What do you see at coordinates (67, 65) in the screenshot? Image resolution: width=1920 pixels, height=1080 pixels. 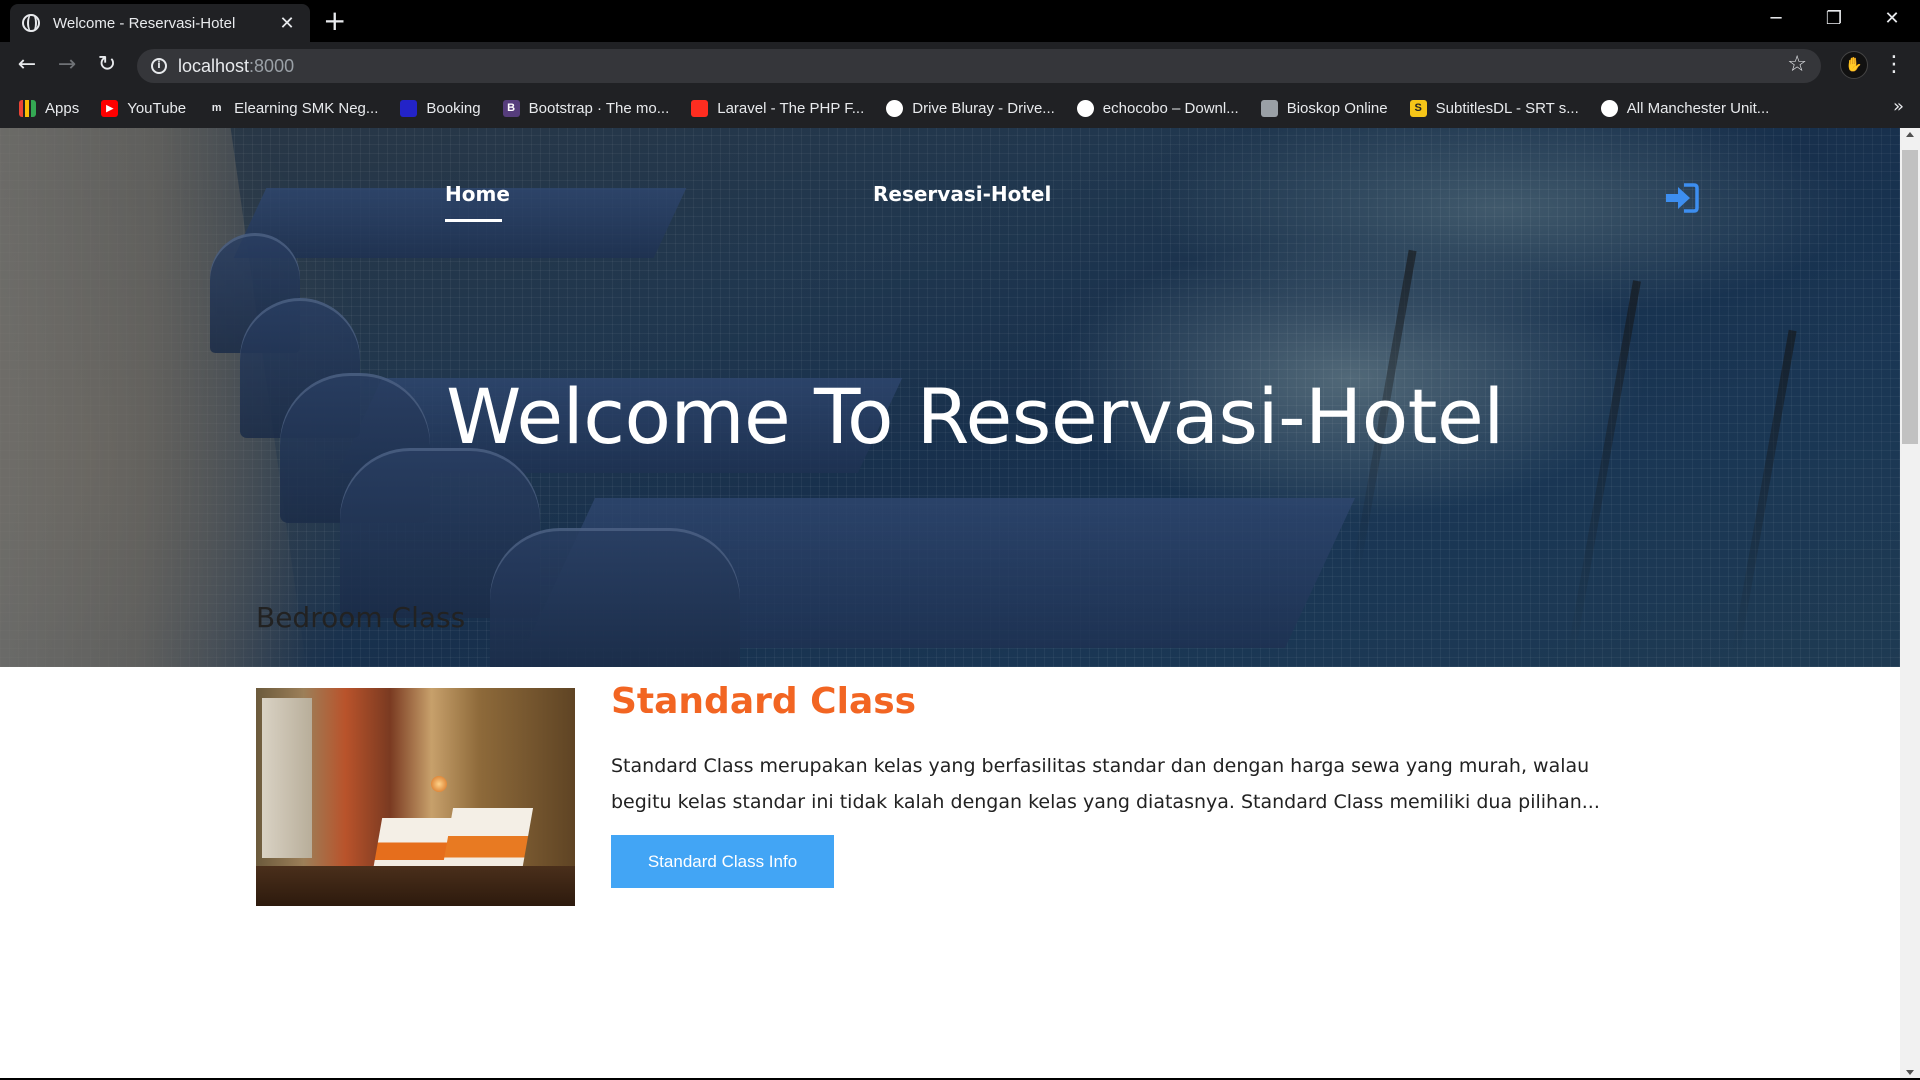 I see `forward-button: →` at bounding box center [67, 65].